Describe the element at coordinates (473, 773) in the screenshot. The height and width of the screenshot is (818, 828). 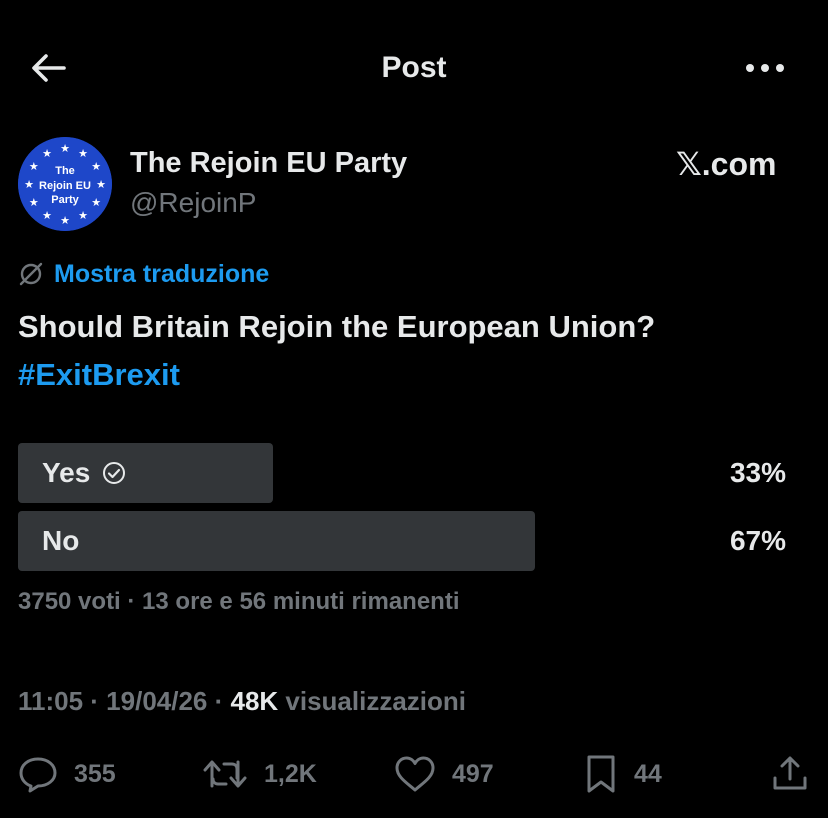
I see `like-count: 497` at that location.